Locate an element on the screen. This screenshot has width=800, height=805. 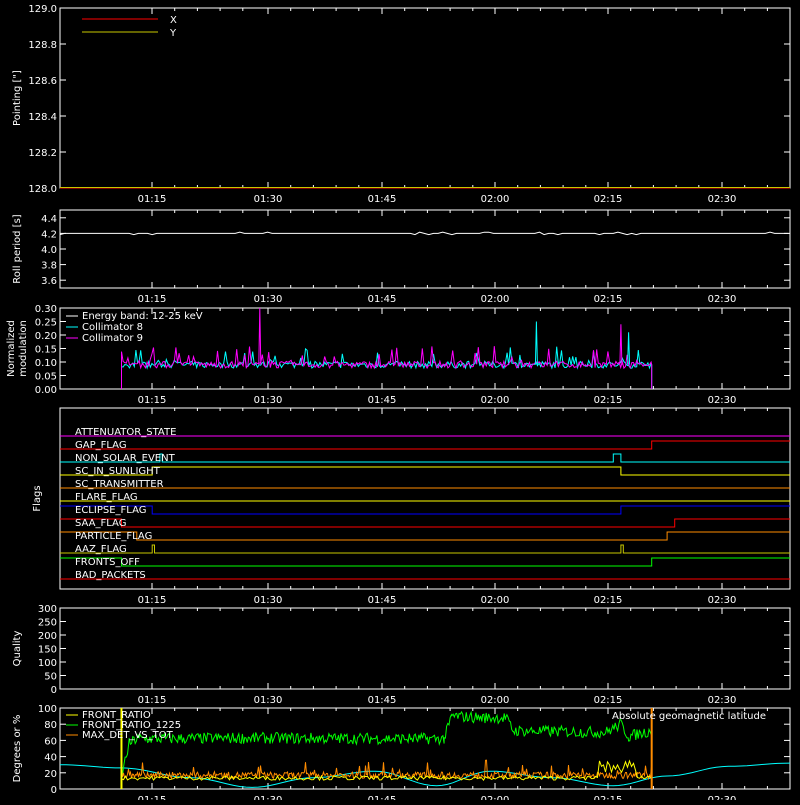
y-axis-label: Roll period [s] is located at coordinates (17, 248).